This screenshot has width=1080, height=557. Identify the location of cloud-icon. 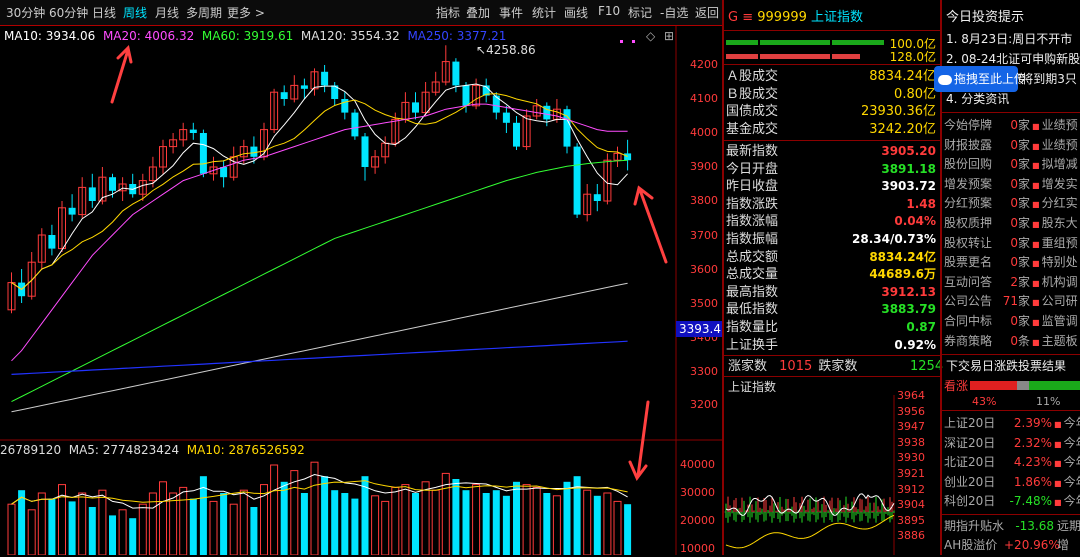
(945, 79).